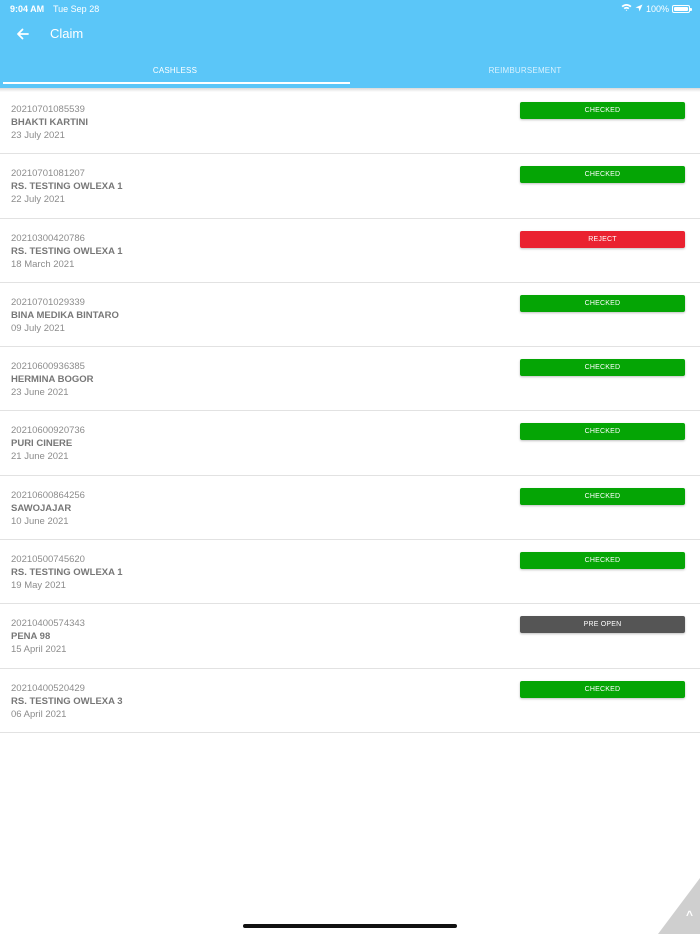  I want to click on provider-name: PURI CINERE, so click(42, 444).